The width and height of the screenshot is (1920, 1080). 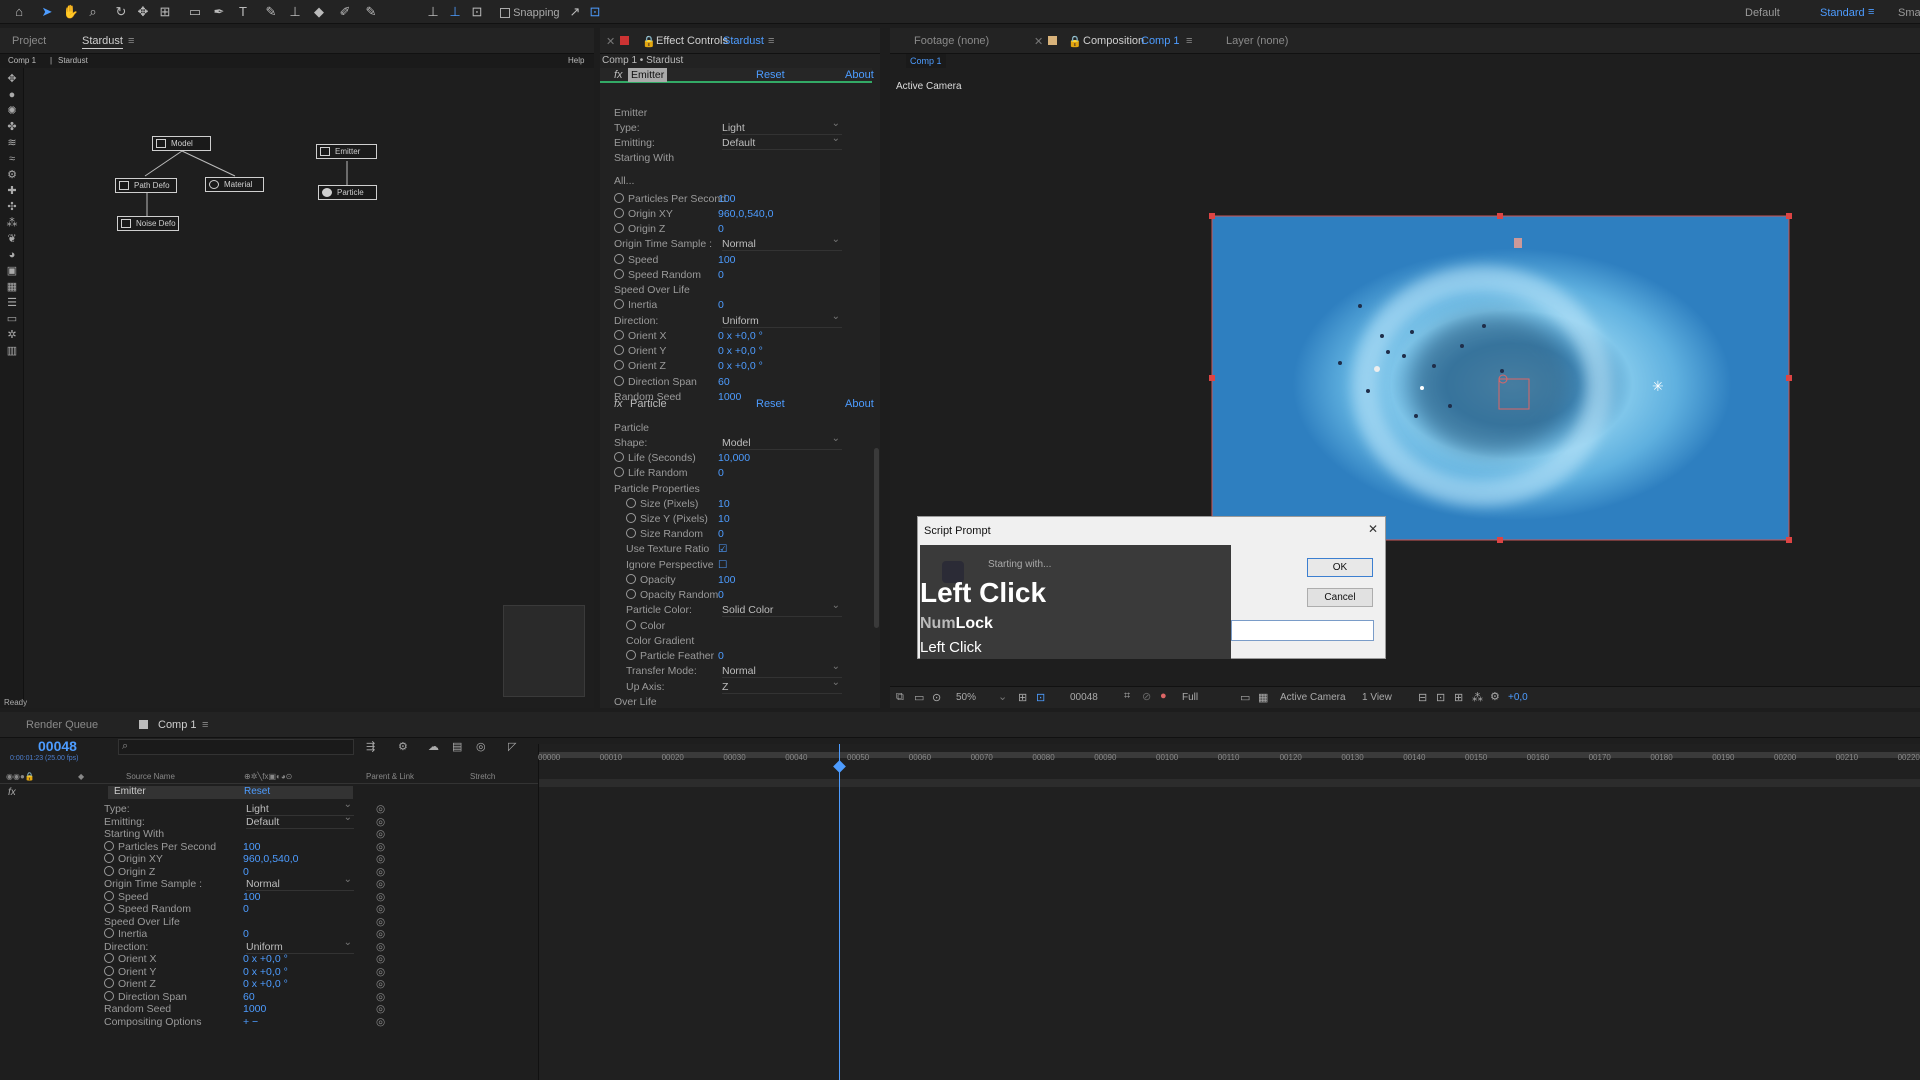 I want to click on pan-behind-tool-icon: ⊞, so click(x=165, y=12).